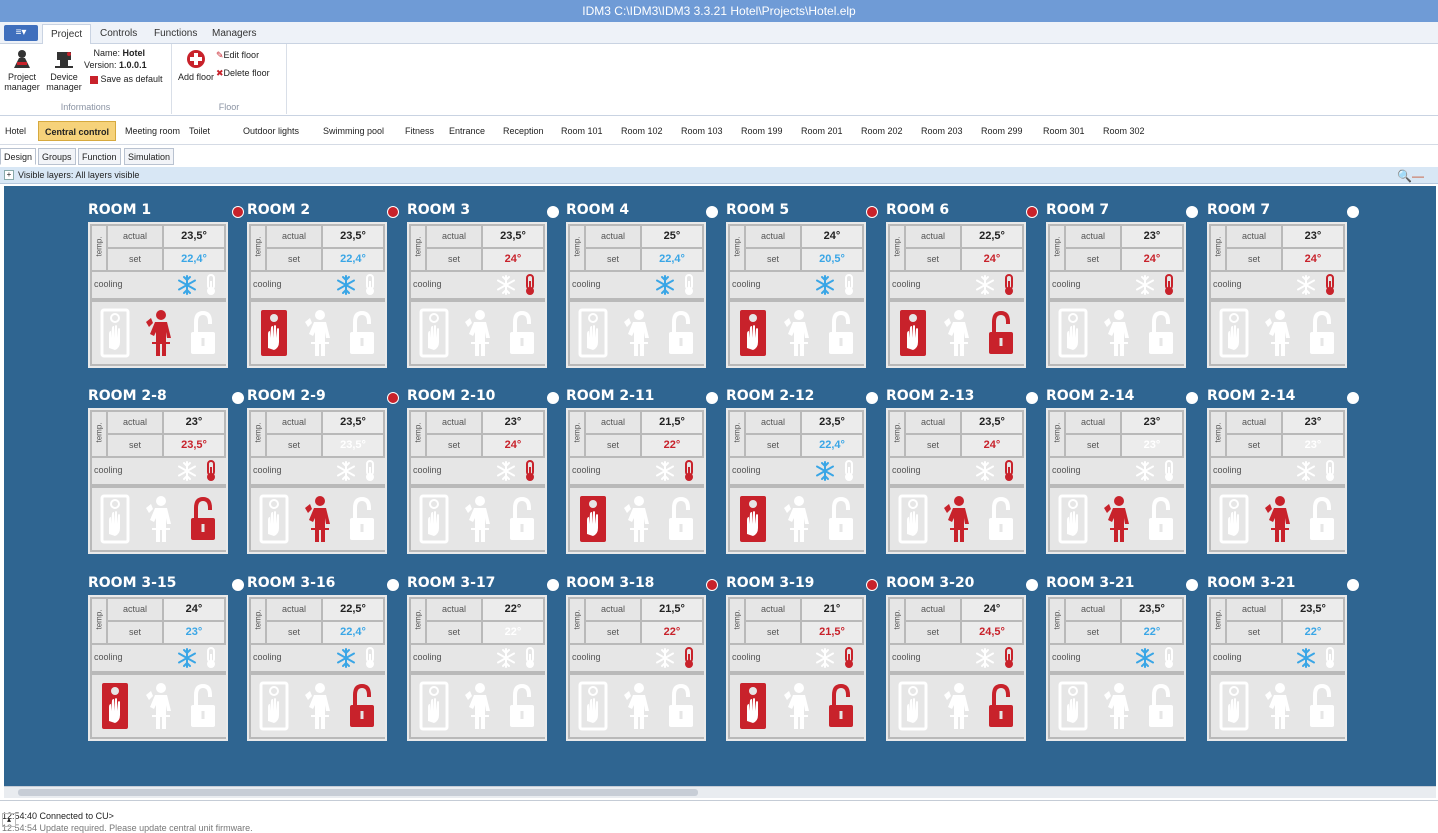  Describe the element at coordinates (237, 55) in the screenshot. I see `edit-floor-button: ✎Edit floor` at that location.